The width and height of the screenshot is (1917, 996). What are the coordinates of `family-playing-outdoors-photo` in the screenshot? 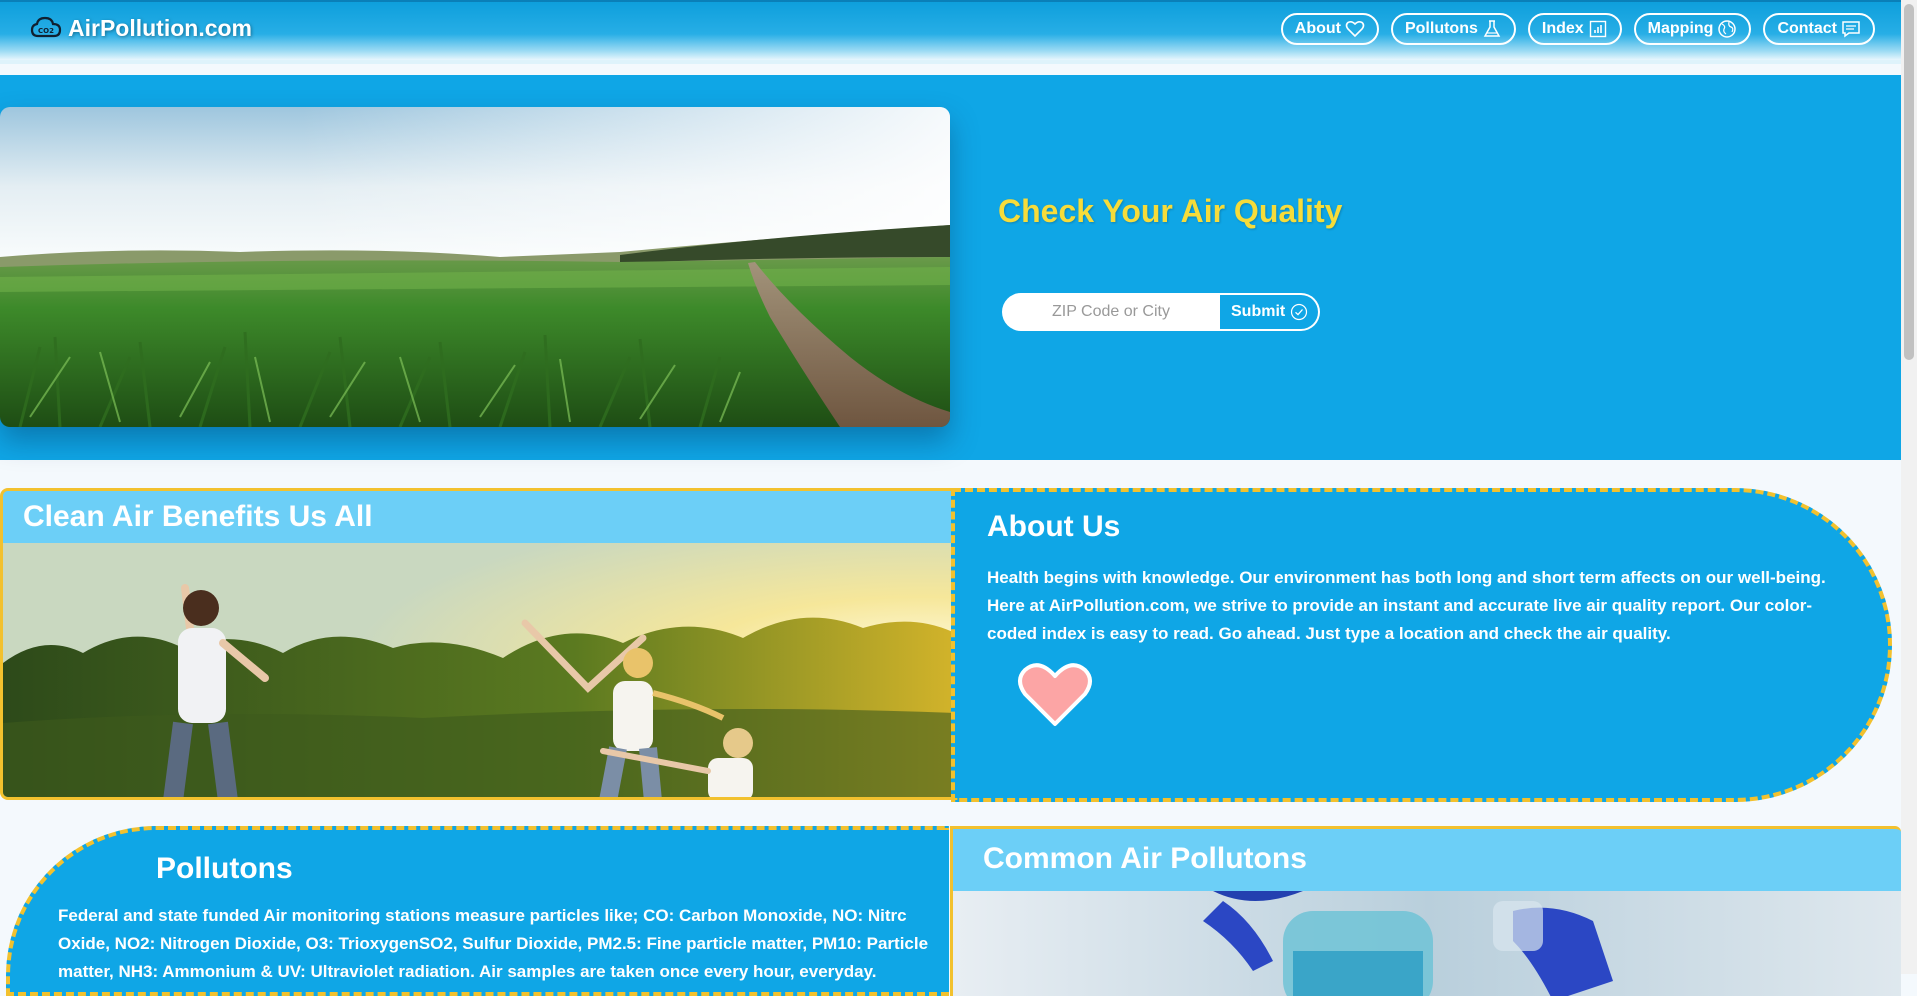 It's located at (477, 670).